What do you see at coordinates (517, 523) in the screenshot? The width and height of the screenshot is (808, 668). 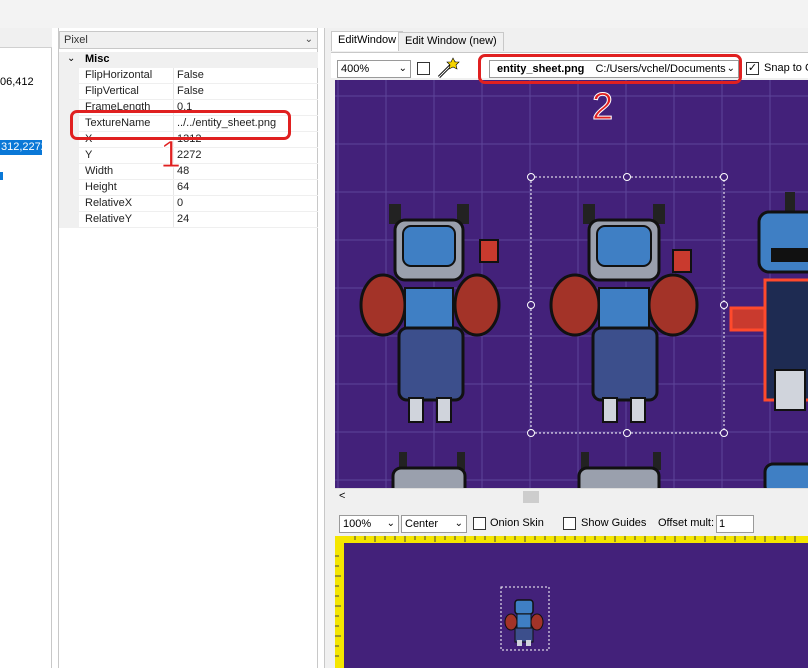 I see `onion-skin-label: Onion Skin` at bounding box center [517, 523].